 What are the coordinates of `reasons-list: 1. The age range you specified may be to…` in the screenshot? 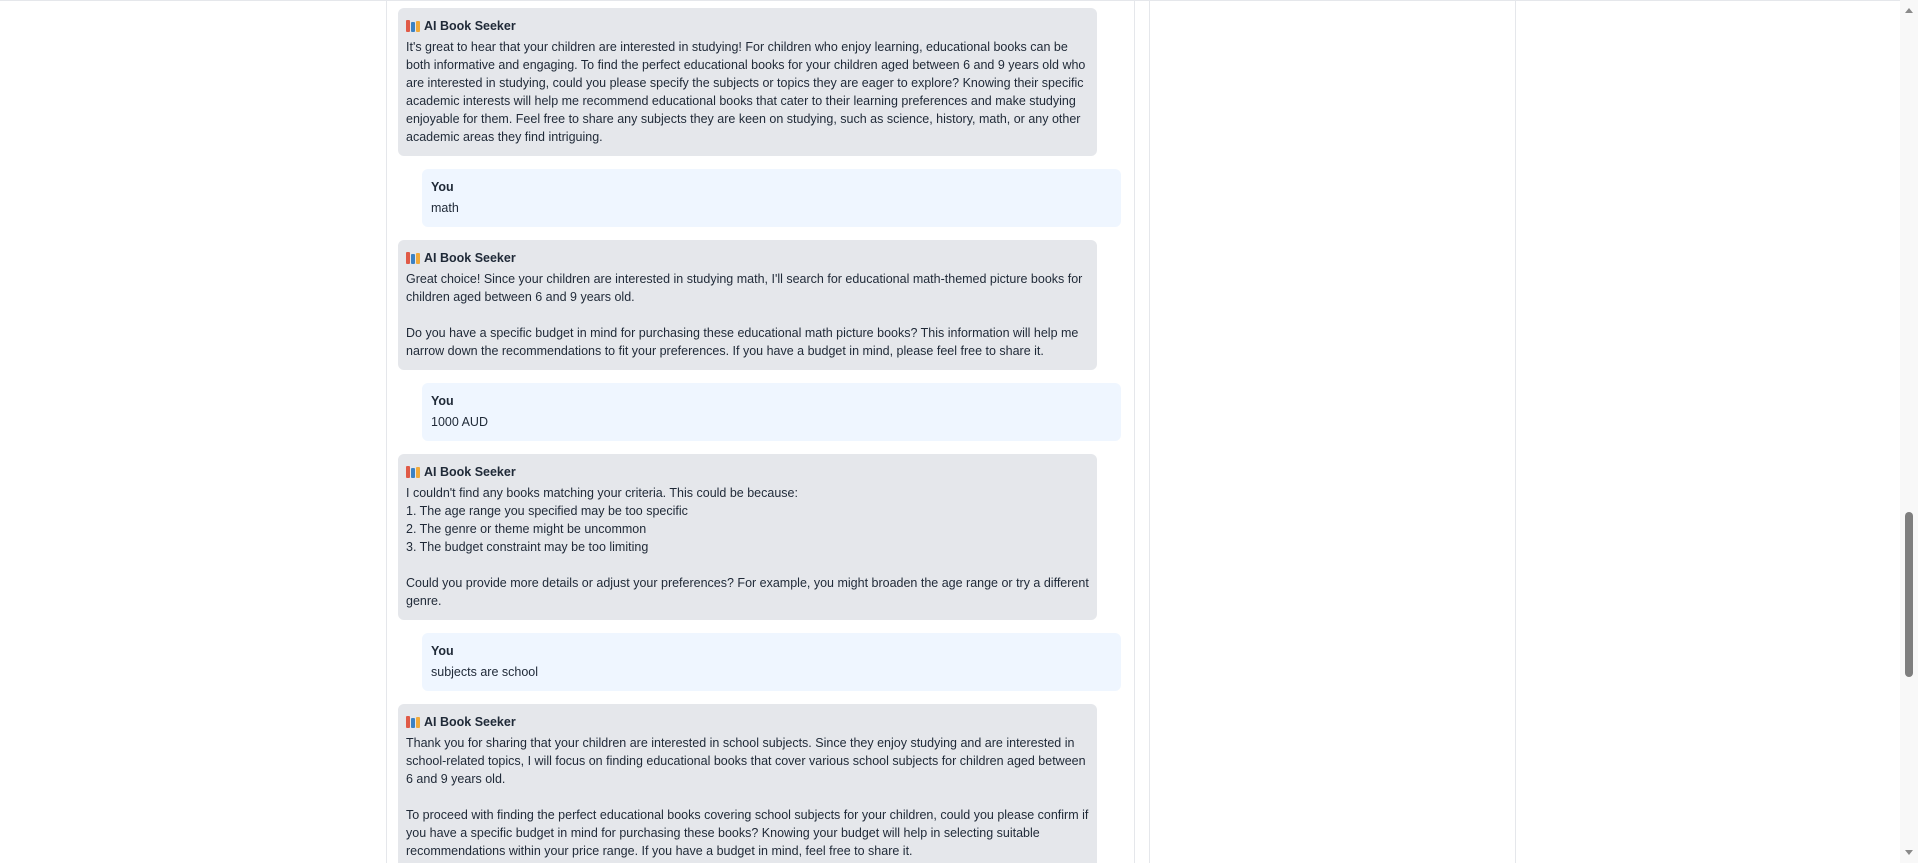 It's located at (747, 529).